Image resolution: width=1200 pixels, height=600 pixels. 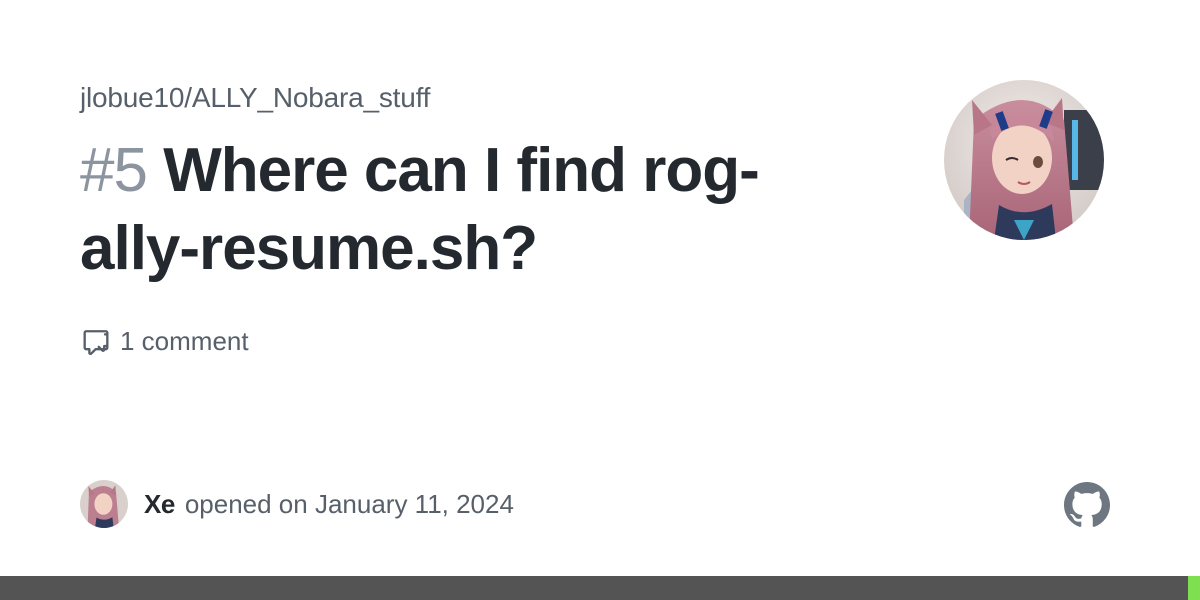 I want to click on repository-name: jlobue10/ALLY_Nobara_stuff, so click(x=255, y=98).